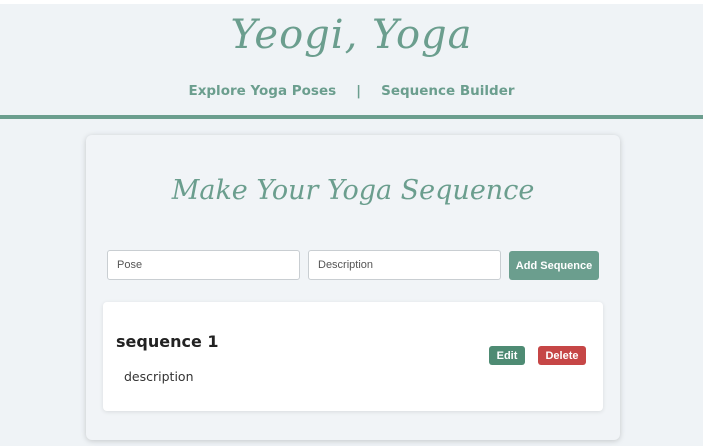 Image resolution: width=703 pixels, height=446 pixels. What do you see at coordinates (351, 91) in the screenshot?
I see `main-nav: Explore Yoga Poses | Sequence Builder` at bounding box center [351, 91].